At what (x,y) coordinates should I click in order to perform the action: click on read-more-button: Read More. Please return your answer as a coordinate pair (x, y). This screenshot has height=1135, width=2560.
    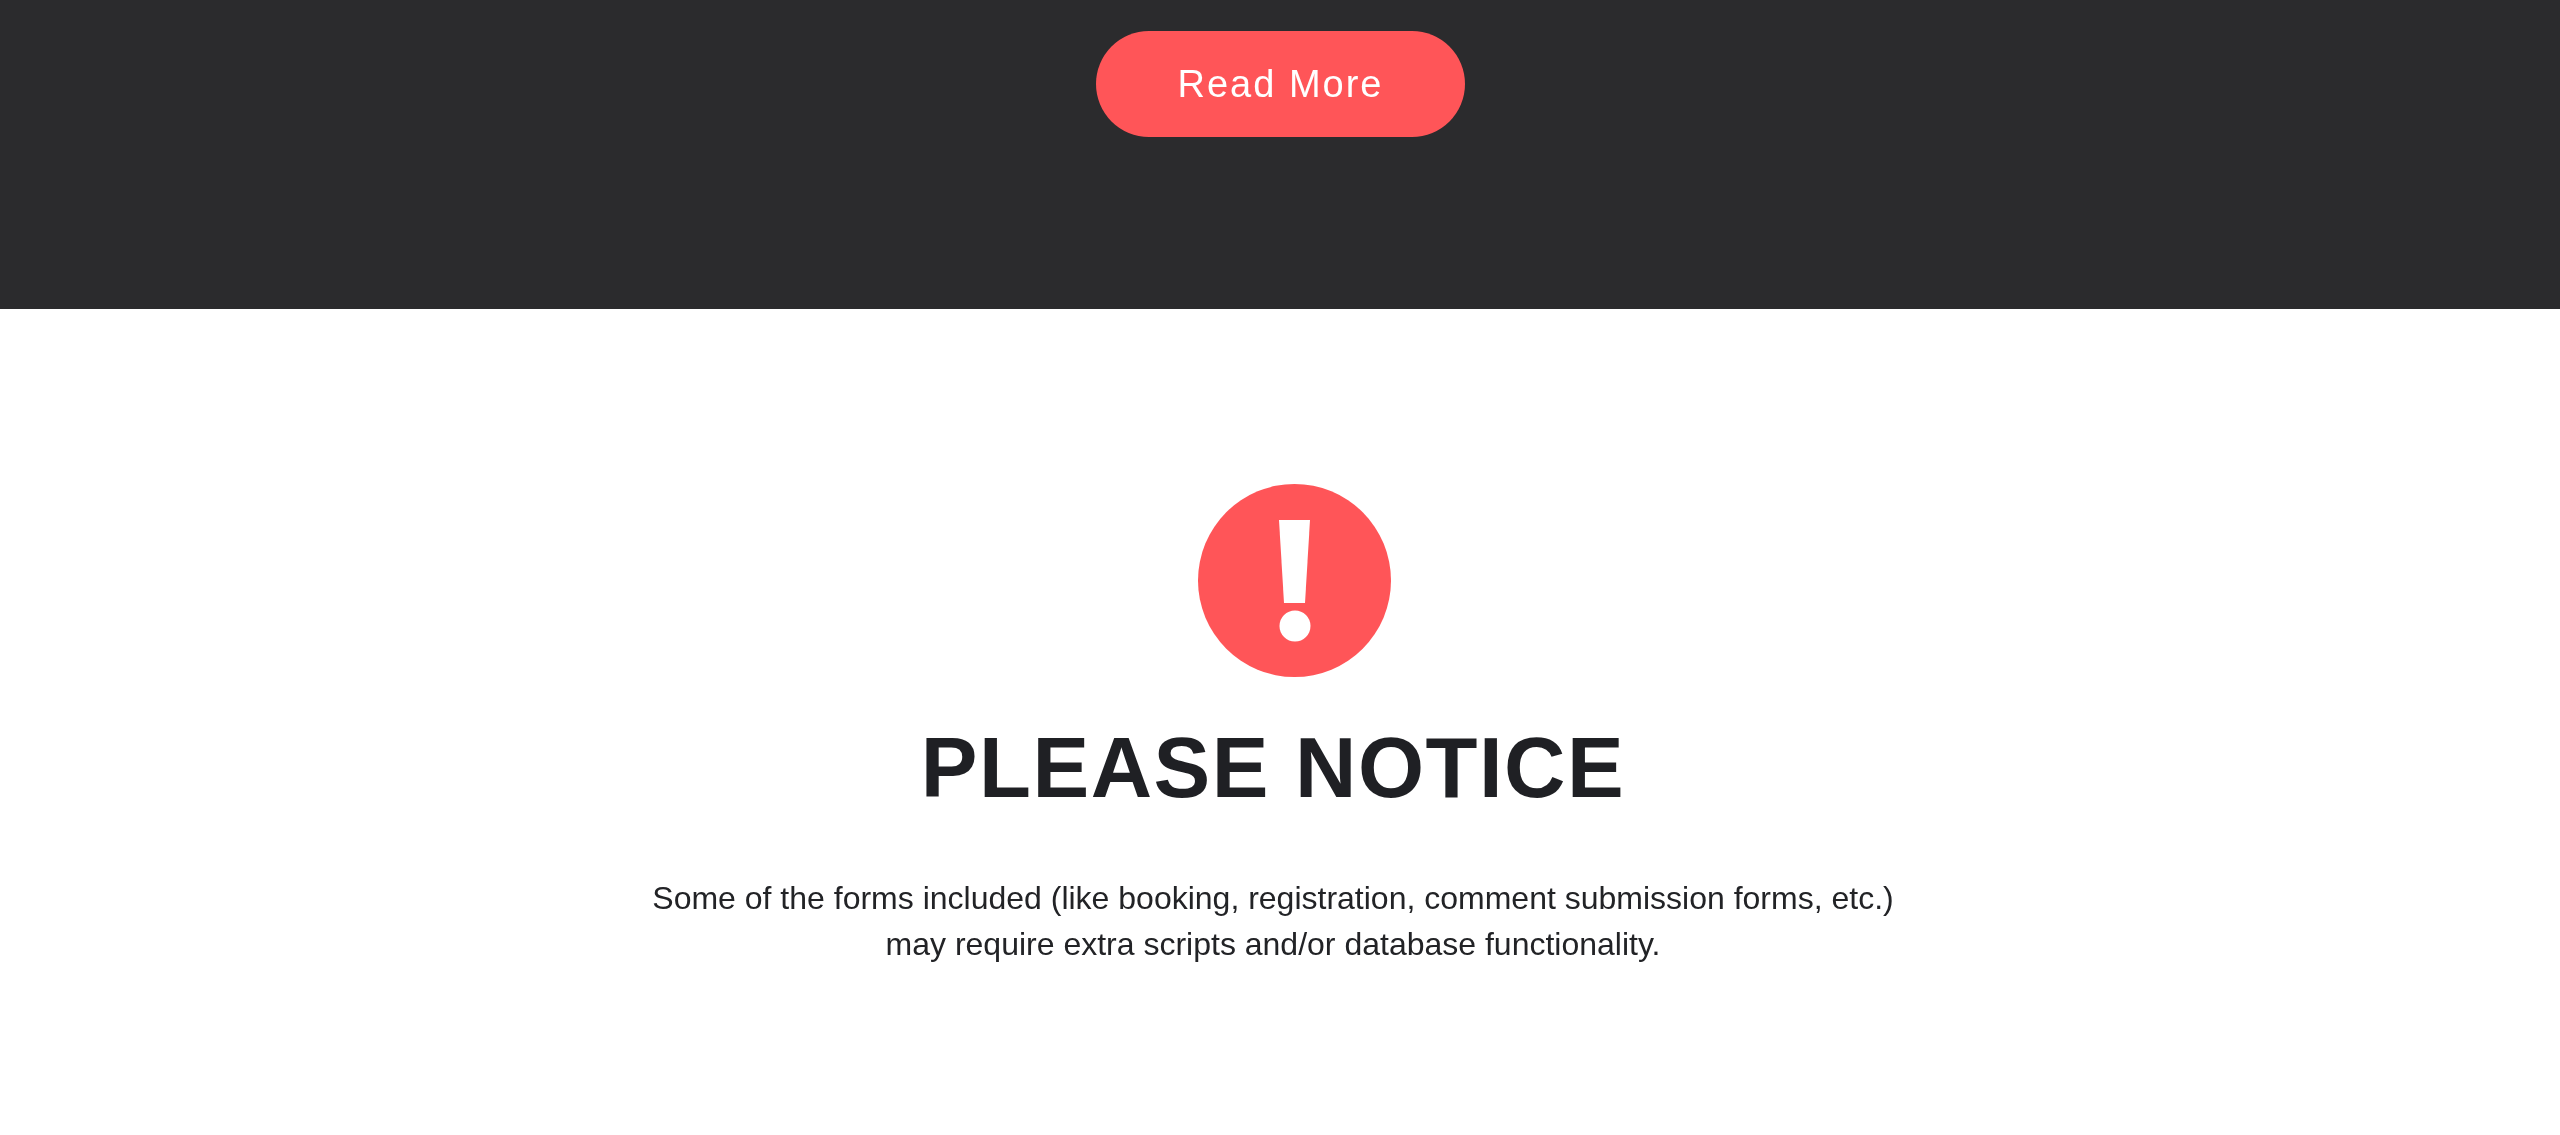
    Looking at the image, I should click on (1280, 84).